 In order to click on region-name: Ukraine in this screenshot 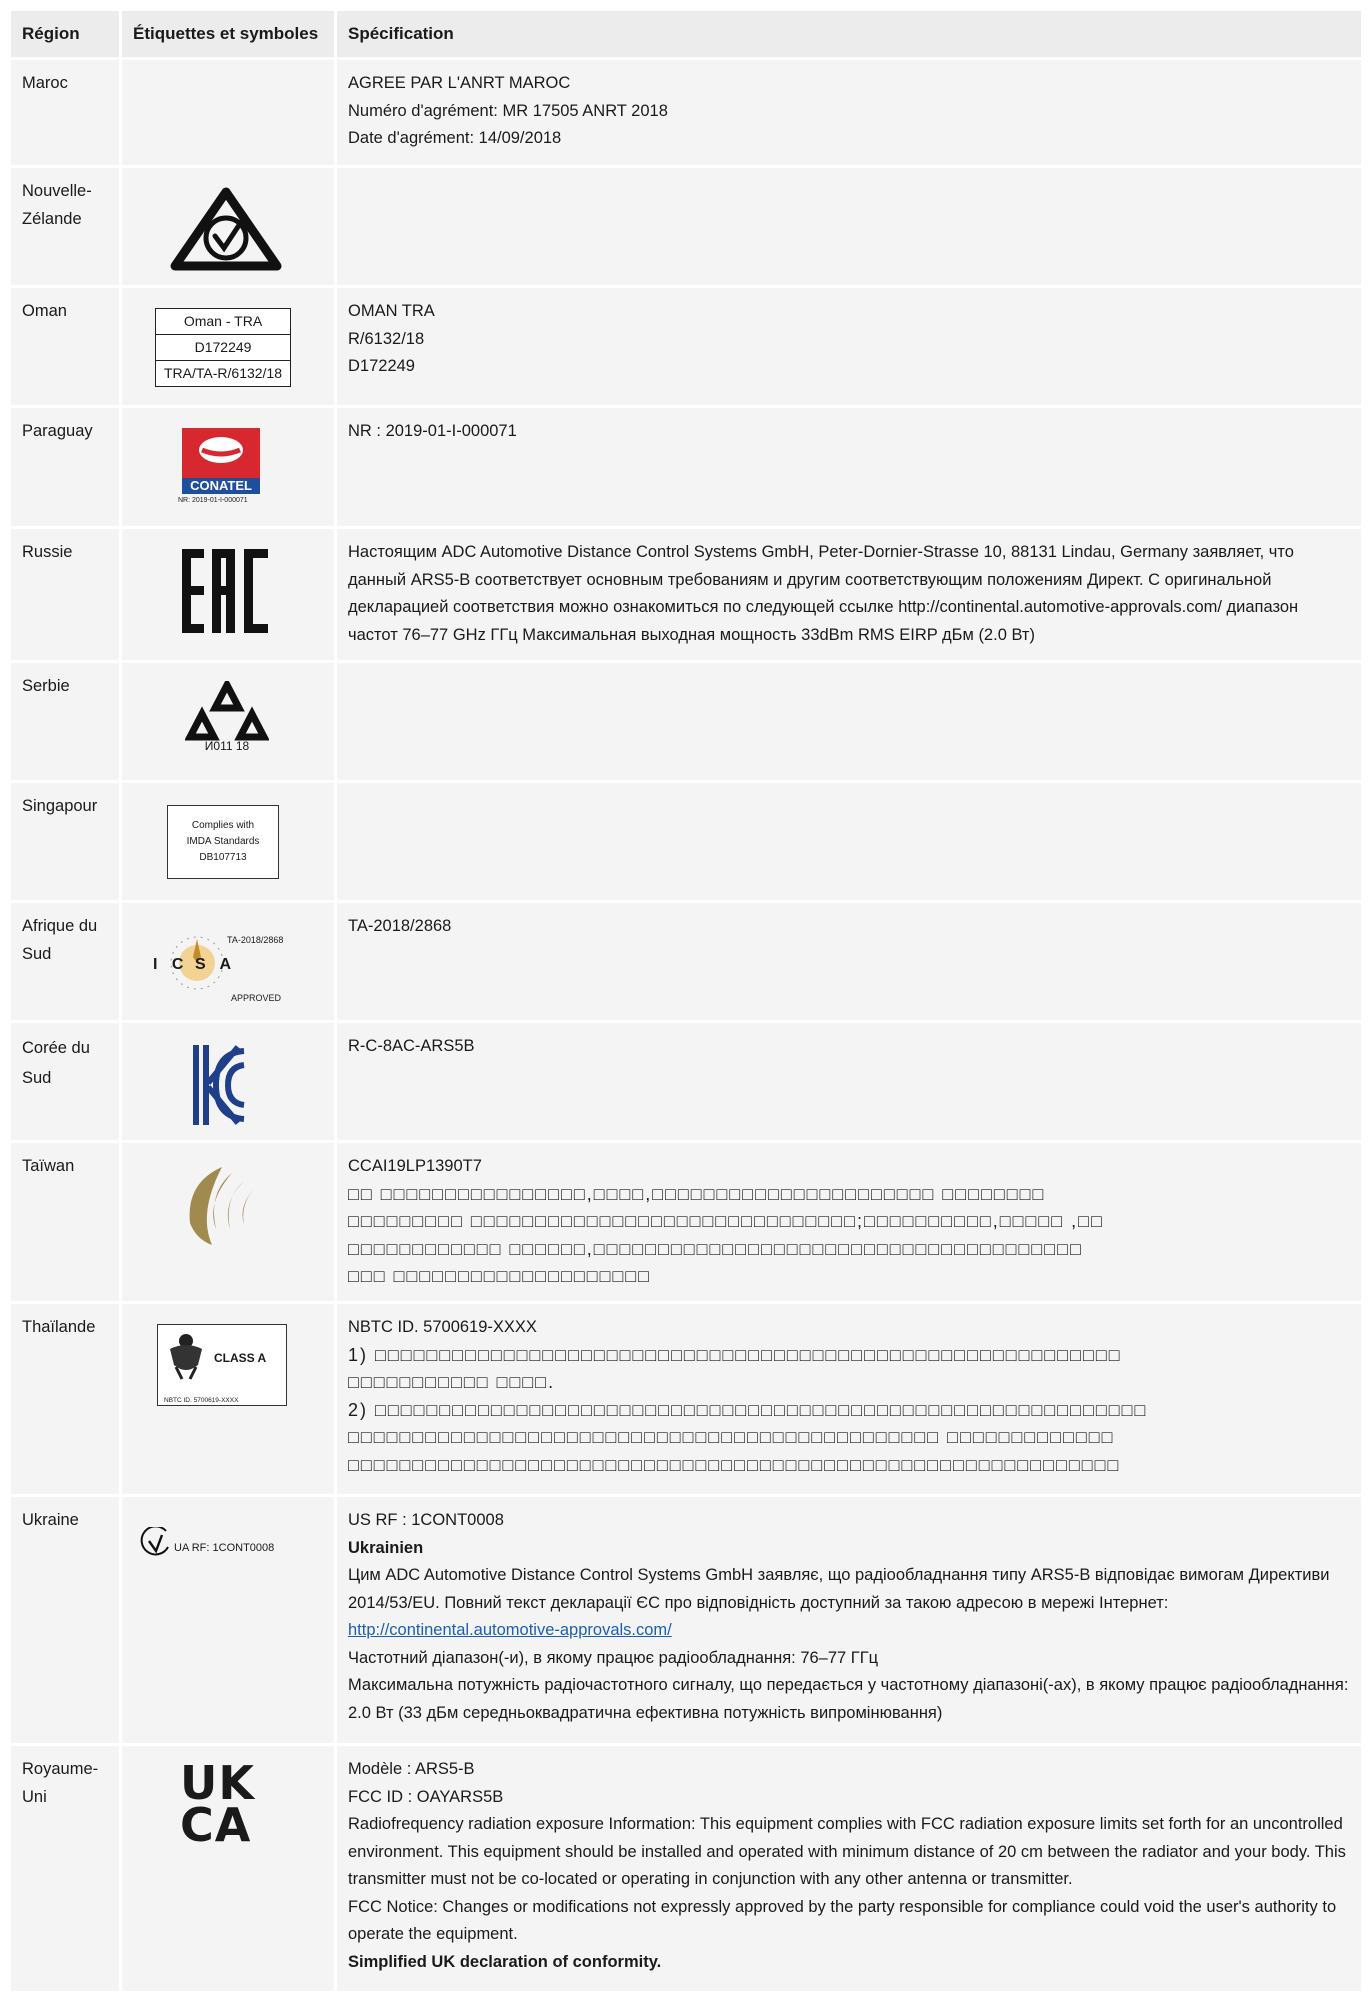, I will do `click(50, 1520)`.